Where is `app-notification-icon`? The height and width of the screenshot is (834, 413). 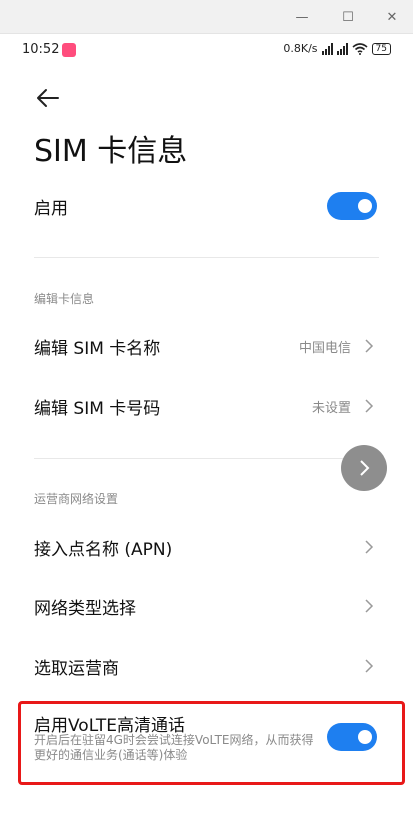 app-notification-icon is located at coordinates (69, 50).